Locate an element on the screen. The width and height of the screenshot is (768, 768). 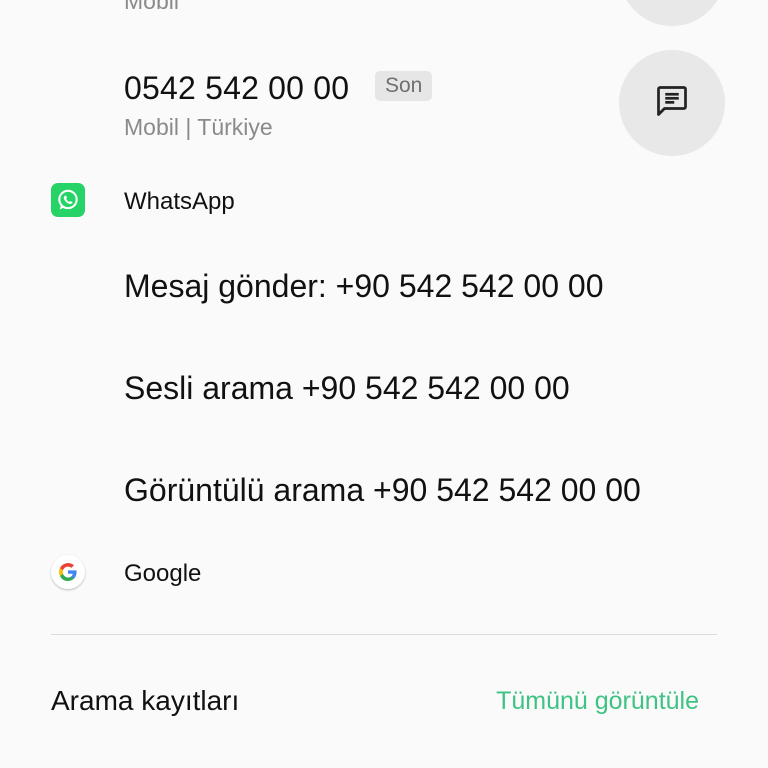
previous-action-button is located at coordinates (672, 13).